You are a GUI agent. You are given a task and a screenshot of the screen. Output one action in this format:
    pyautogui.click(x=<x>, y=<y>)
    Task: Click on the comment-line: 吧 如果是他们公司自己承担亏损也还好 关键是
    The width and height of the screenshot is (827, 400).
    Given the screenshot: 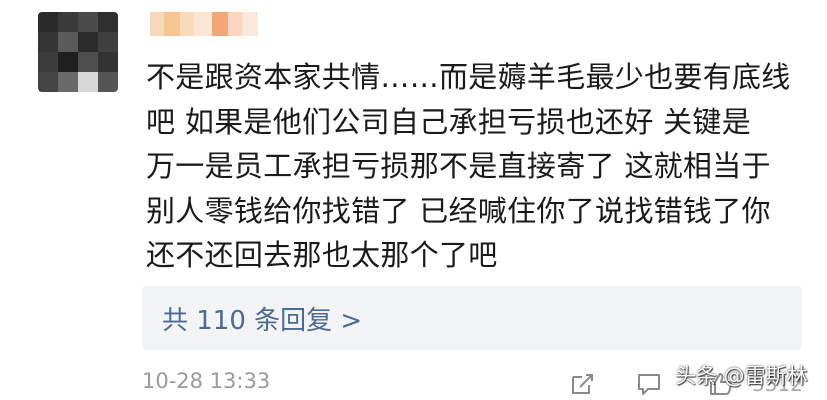 What is the action you would take?
    pyautogui.click(x=449, y=121)
    